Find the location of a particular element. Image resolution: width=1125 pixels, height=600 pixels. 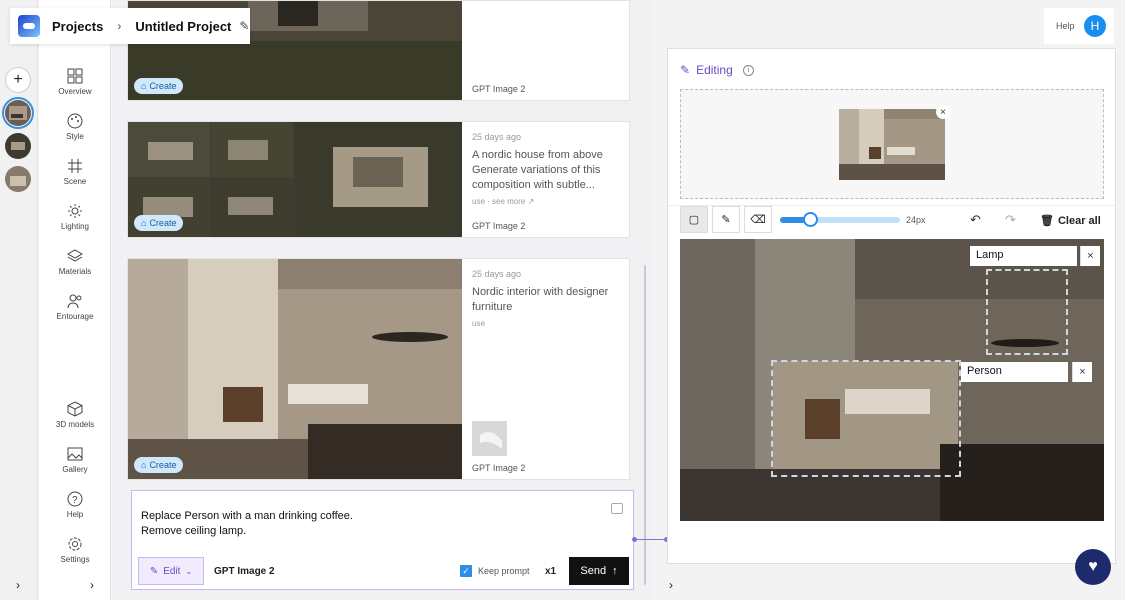

nav-lighting: Lighting is located at coordinates (75, 217).